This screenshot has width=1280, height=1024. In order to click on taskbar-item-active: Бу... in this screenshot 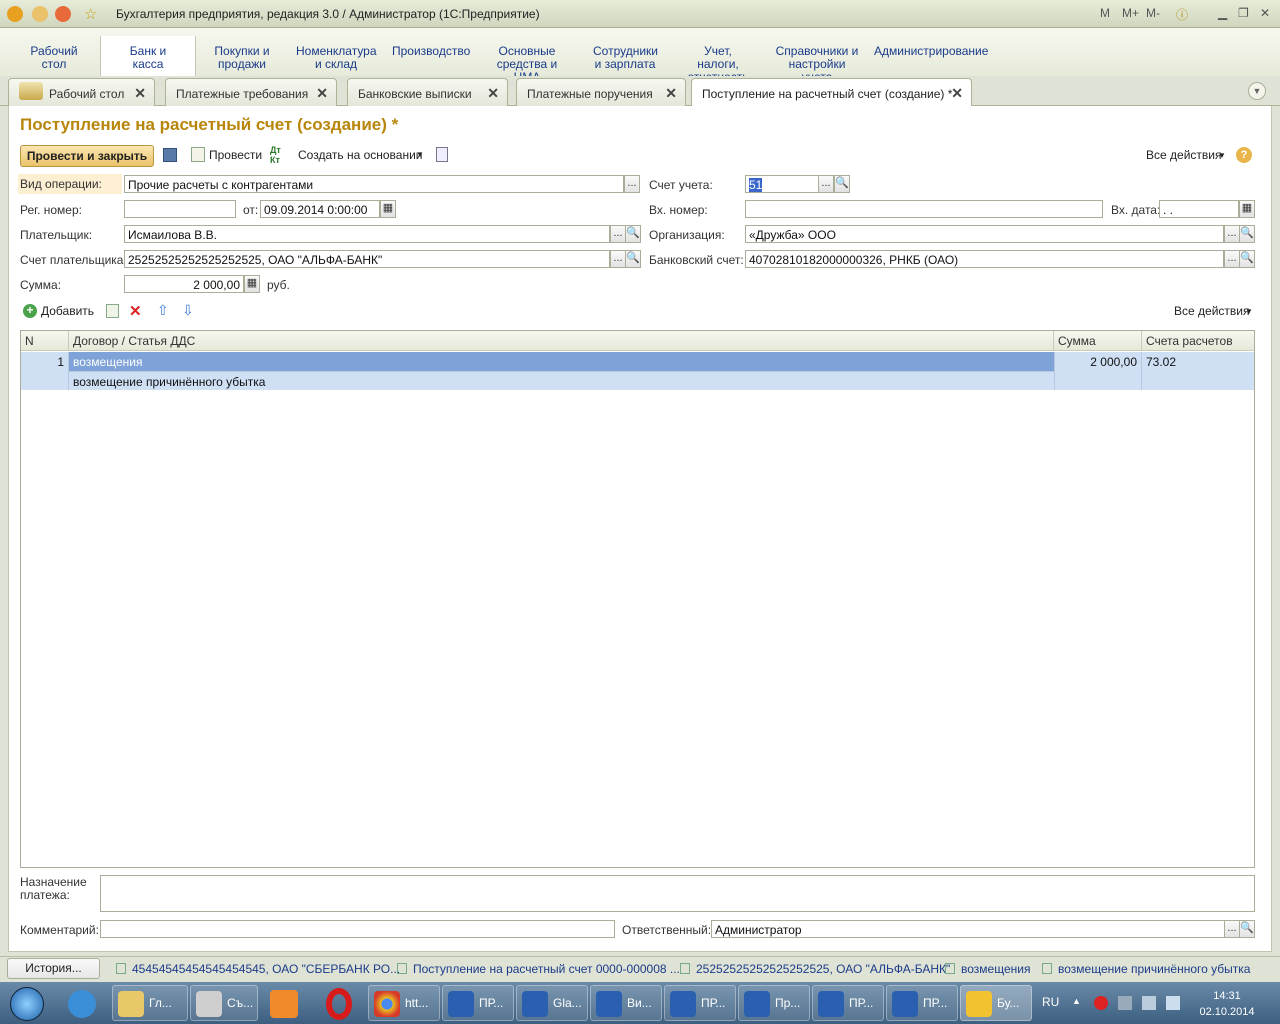, I will do `click(996, 1003)`.